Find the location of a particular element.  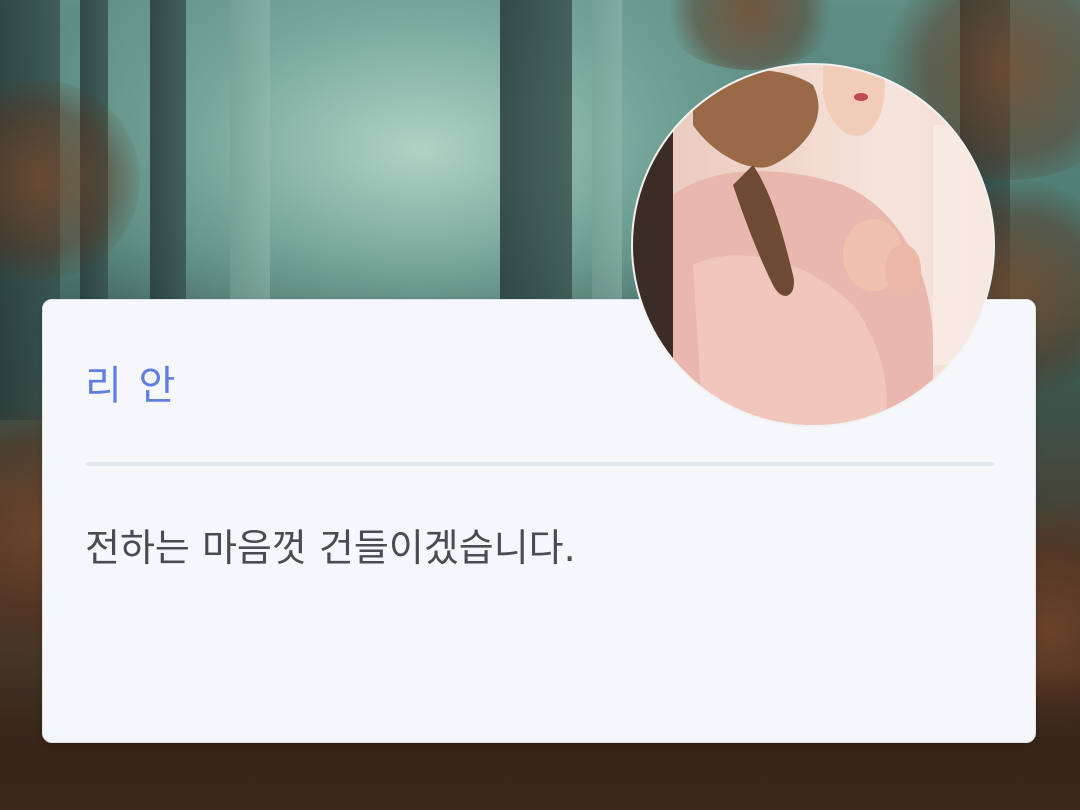

profile-name: 리 안 is located at coordinates (131, 386).